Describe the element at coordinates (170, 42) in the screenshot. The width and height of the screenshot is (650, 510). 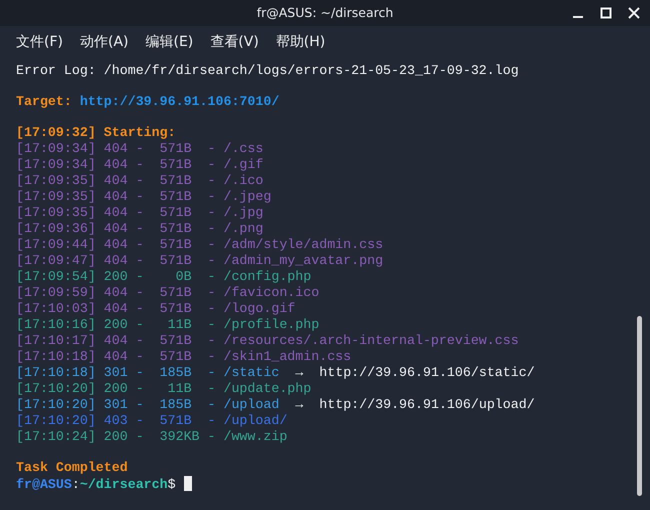
I see `menu-item: 编辑(E)` at that location.